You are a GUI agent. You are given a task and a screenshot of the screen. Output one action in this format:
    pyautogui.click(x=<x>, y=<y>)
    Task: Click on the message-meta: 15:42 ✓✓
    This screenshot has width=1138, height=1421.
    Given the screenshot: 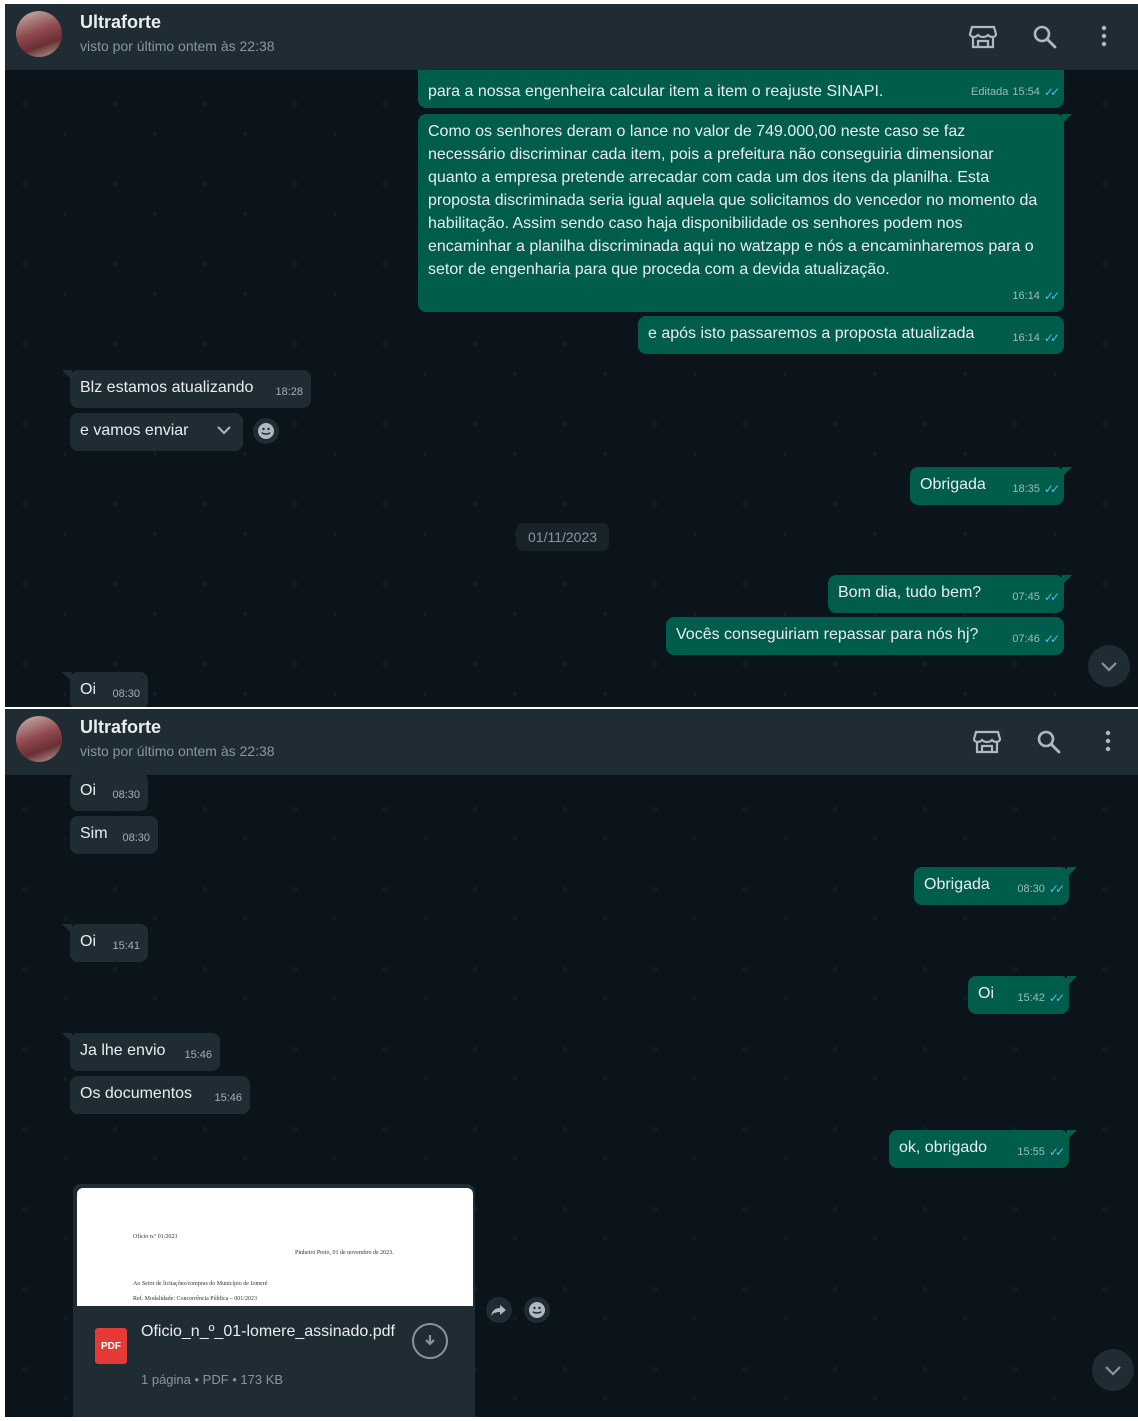 What is the action you would take?
    pyautogui.click(x=1041, y=998)
    